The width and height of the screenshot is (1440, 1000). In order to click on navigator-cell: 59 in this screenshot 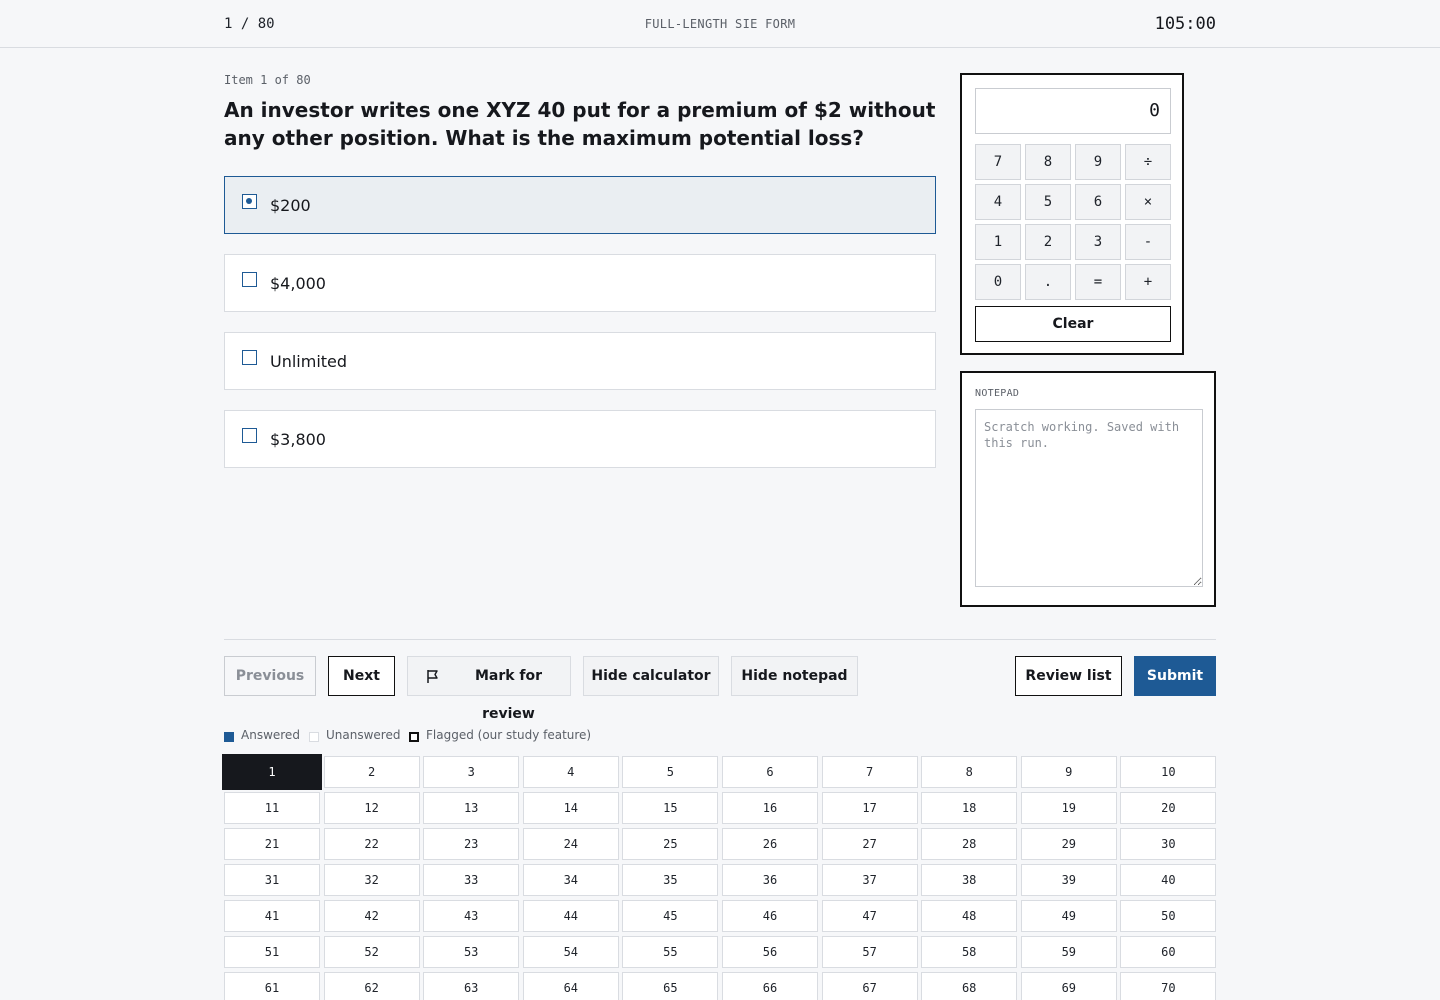, I will do `click(1068, 952)`.